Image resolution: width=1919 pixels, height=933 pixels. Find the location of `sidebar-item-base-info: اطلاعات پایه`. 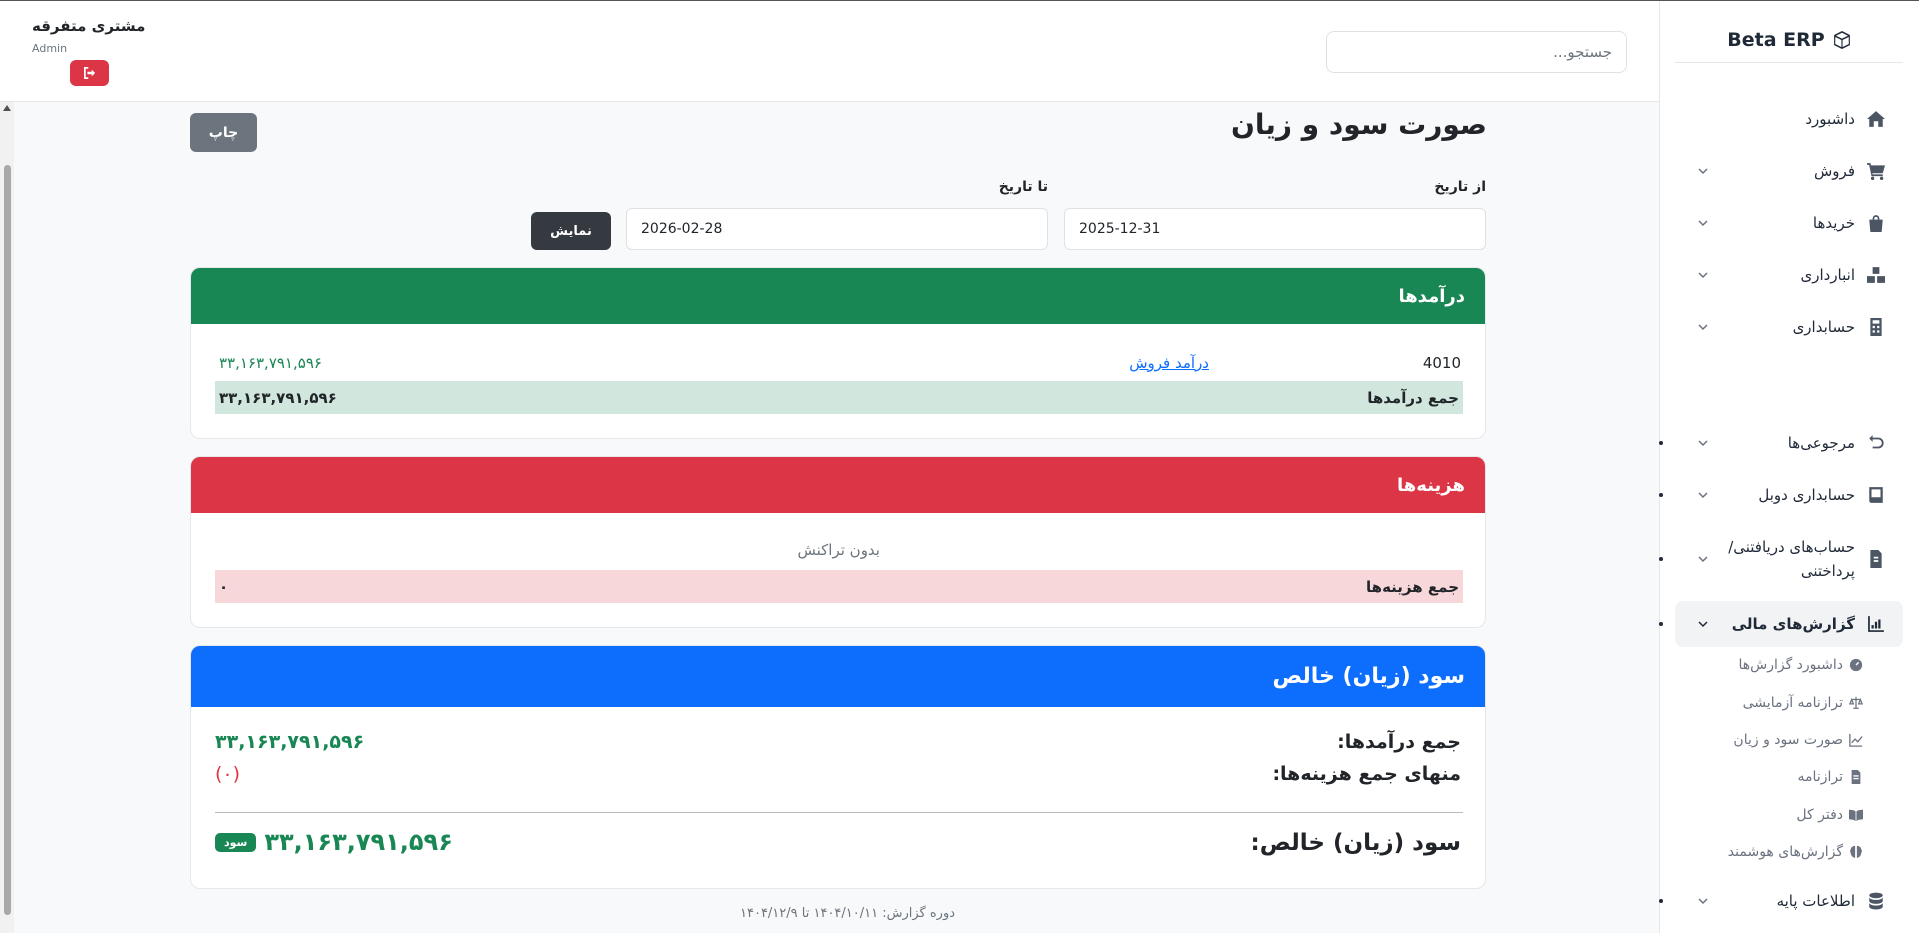

sidebar-item-base-info: اطلاعات پایه is located at coordinates (1781, 901).